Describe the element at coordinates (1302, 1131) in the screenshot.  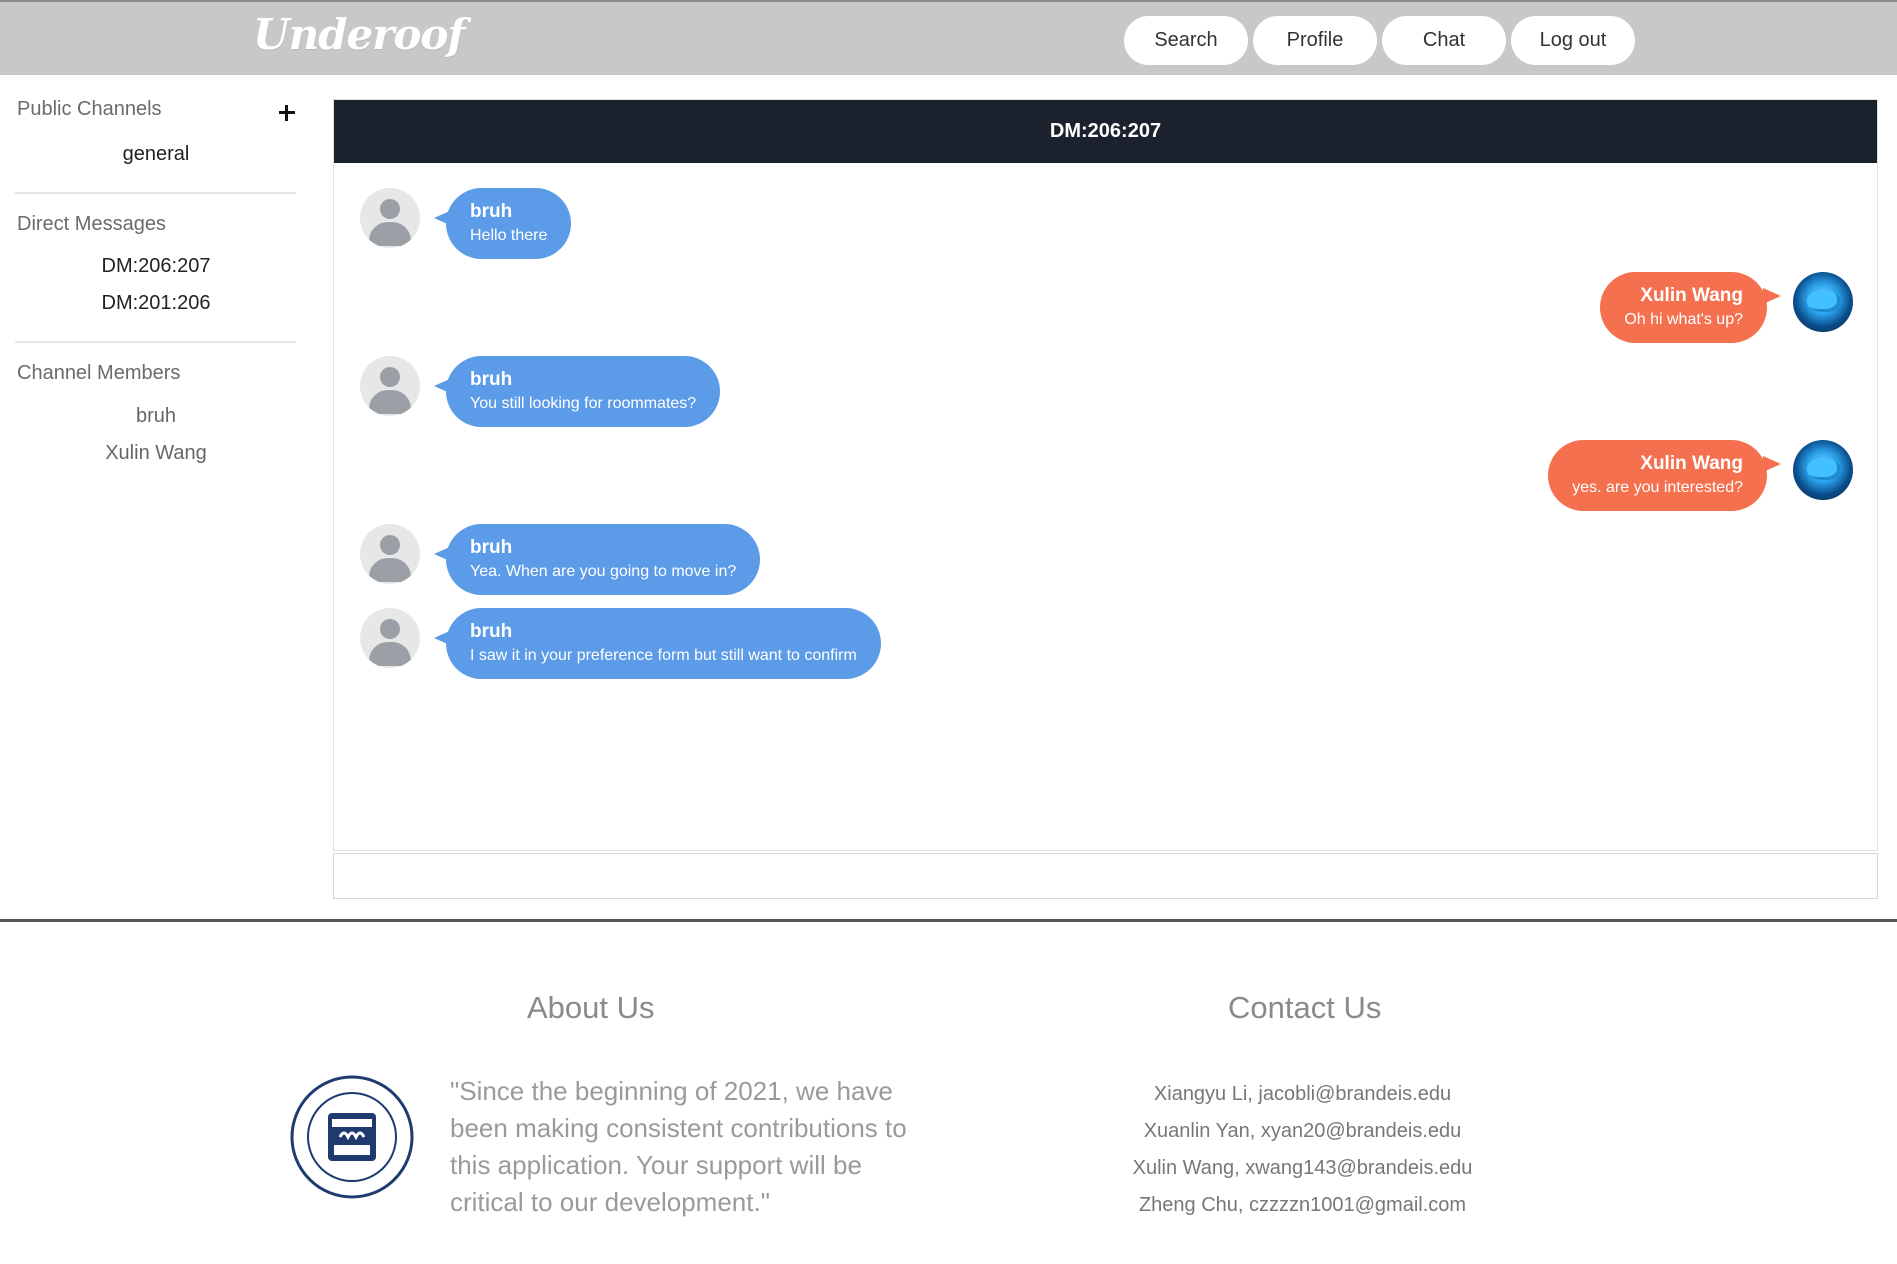
I see `contact-item: Xuanlin Yan, xyan20@brandeis.edu` at that location.